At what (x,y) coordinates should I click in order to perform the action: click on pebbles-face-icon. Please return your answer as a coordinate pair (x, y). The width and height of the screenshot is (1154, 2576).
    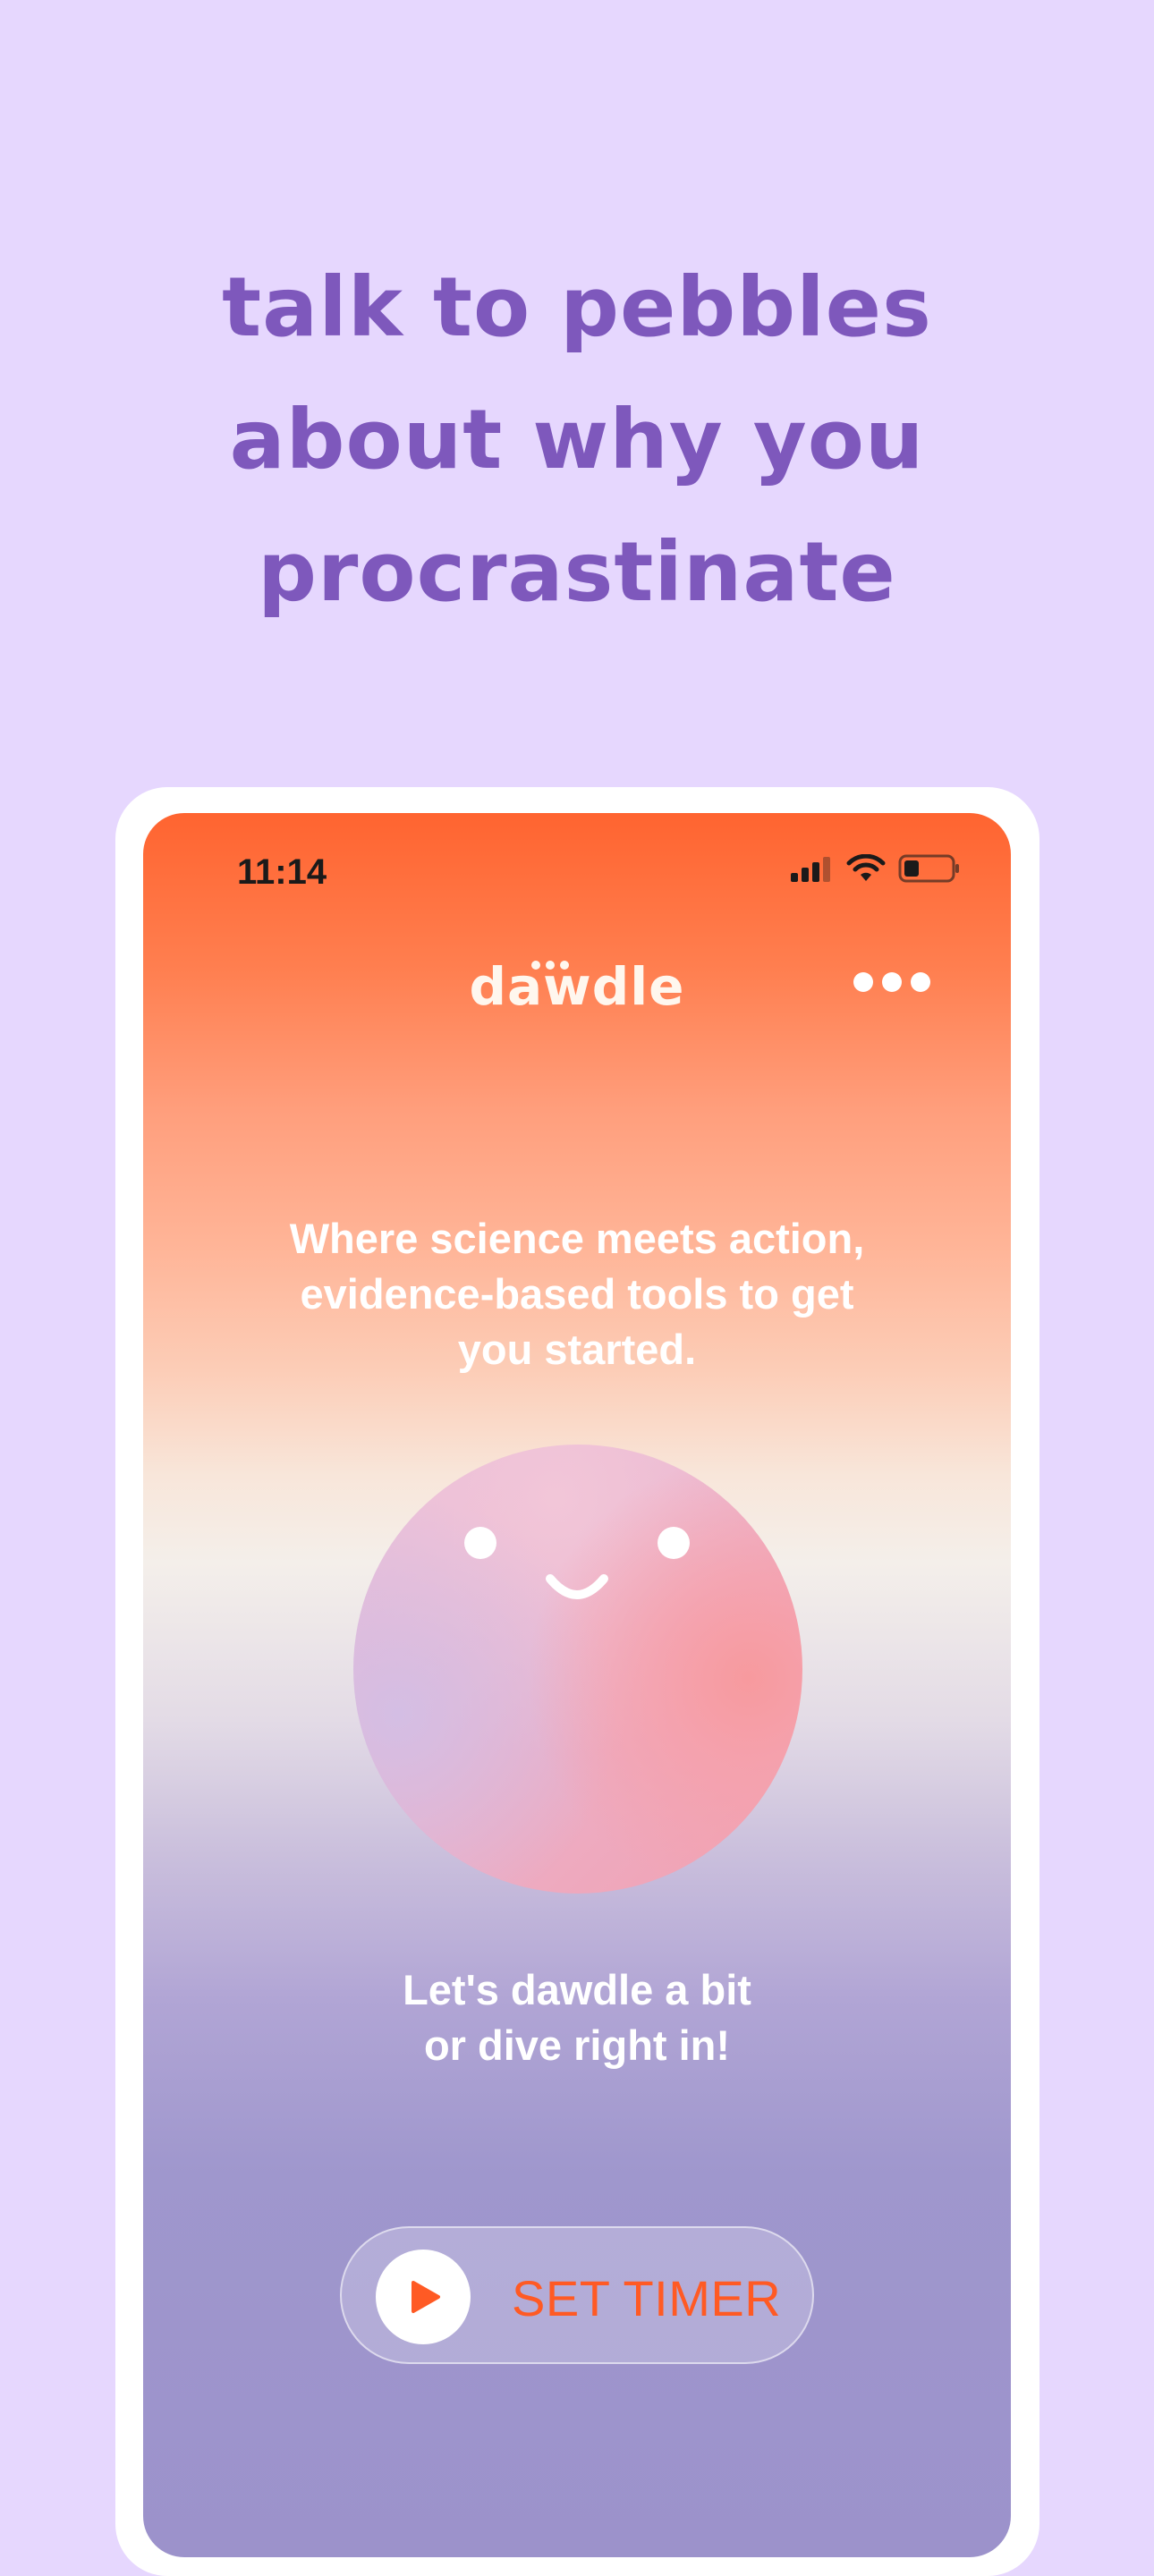
    Looking at the image, I should click on (577, 1563).